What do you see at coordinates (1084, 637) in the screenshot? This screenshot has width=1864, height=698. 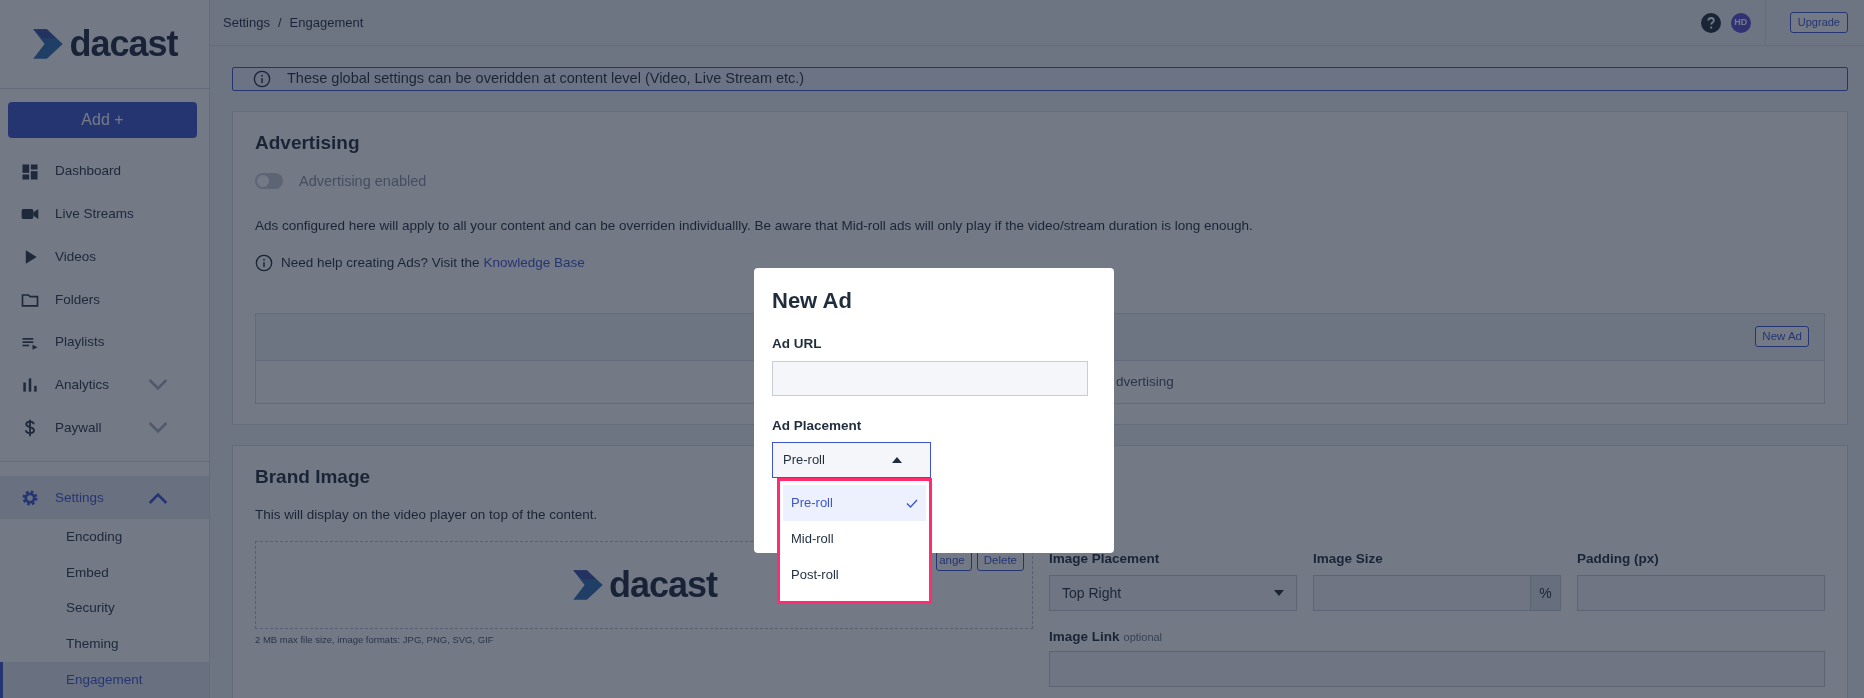 I see `field-label: Image Link` at bounding box center [1084, 637].